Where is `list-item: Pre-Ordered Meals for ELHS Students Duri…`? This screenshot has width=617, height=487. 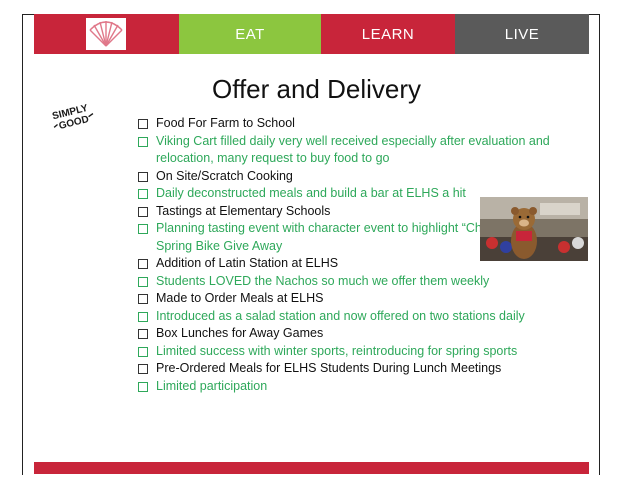
list-item: Pre-Ordered Meals for ELHS Students Duri… is located at coordinates (348, 369).